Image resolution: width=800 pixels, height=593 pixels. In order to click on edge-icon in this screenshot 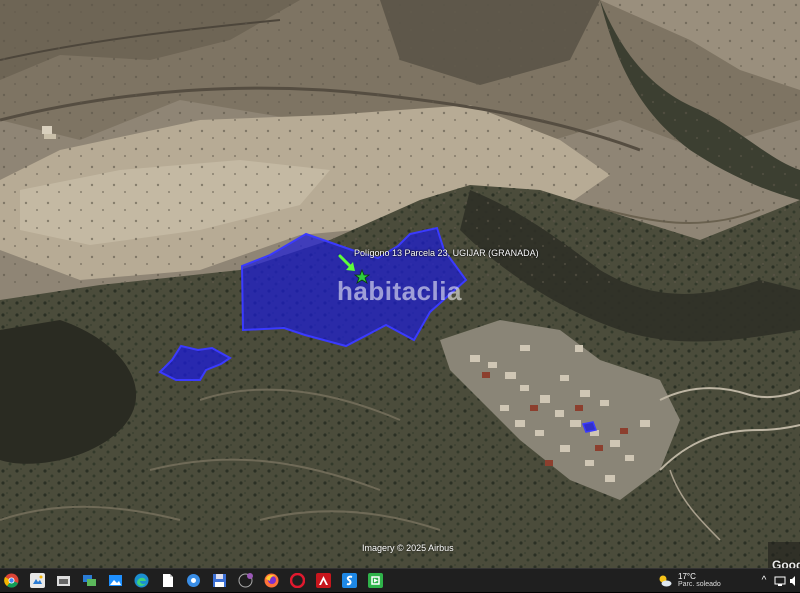, I will do `click(141, 580)`.